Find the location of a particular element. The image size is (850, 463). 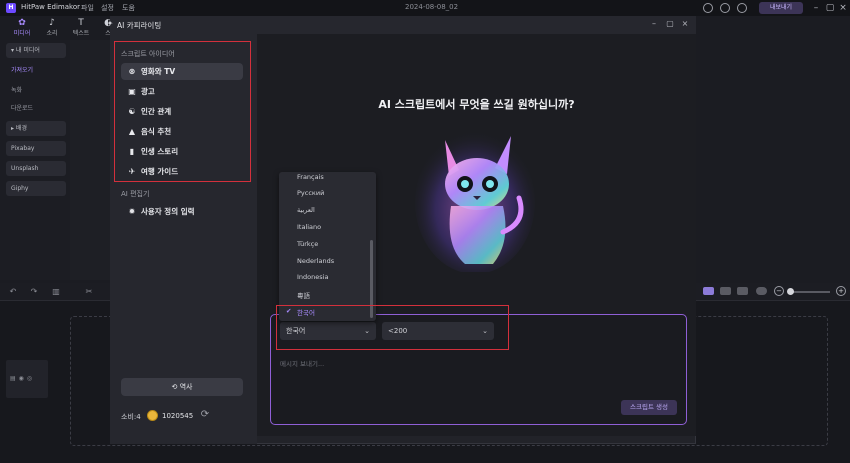

language-option: Nederlands is located at coordinates (315, 261).